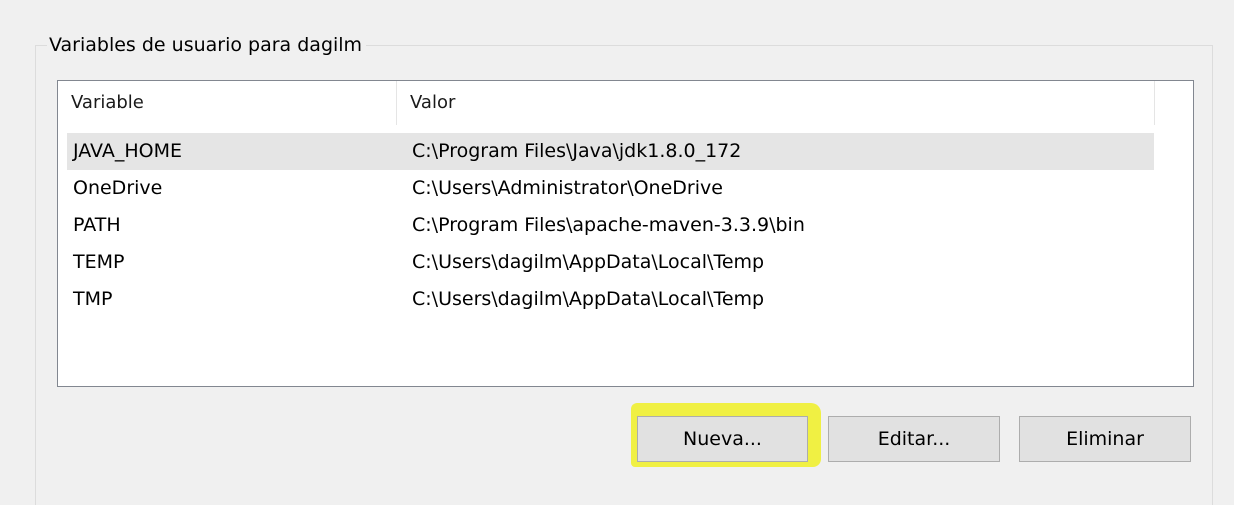  Describe the element at coordinates (780, 103) in the screenshot. I see `column-header-valor: Valor` at that location.